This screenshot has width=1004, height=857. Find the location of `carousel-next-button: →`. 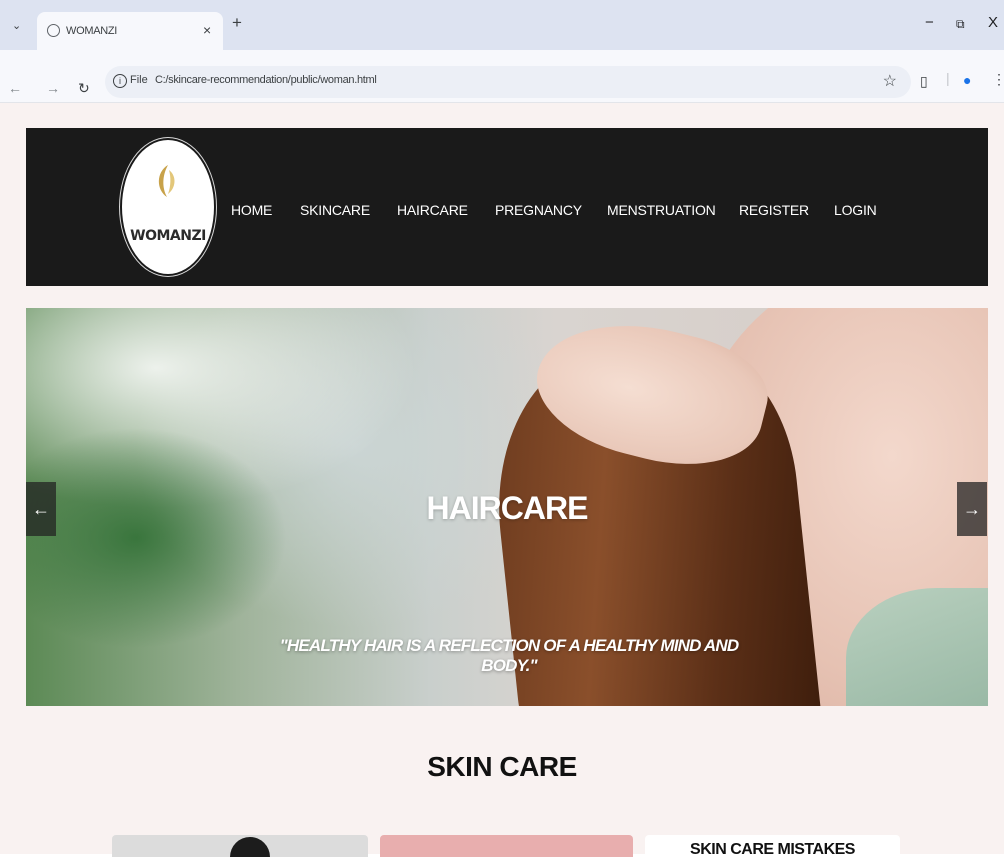

carousel-next-button: → is located at coordinates (972, 509).